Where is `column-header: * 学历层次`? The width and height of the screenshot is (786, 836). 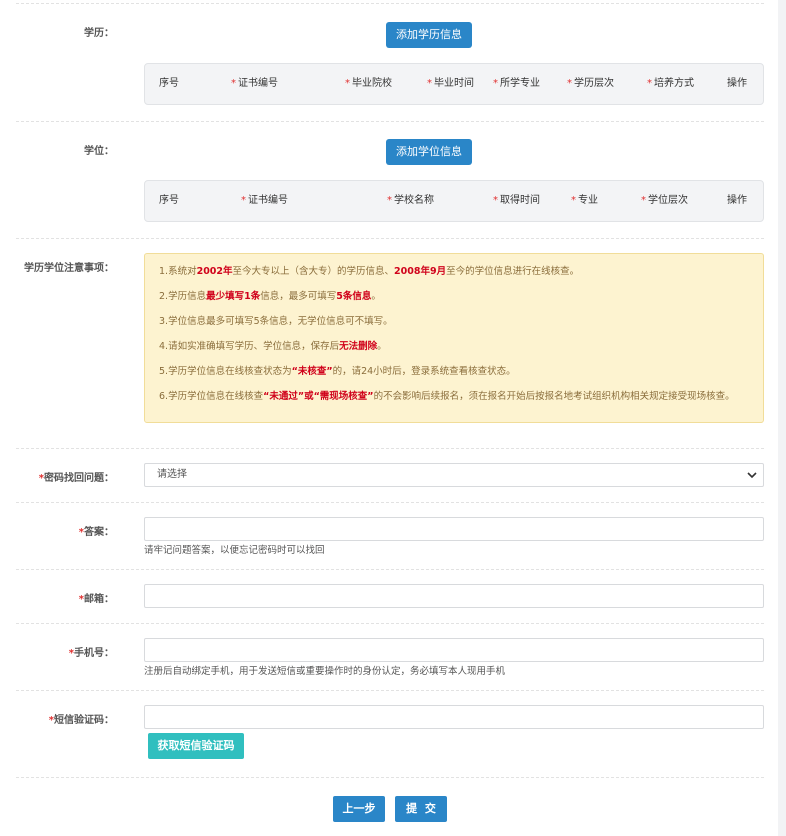
column-header: * 学历层次 is located at coordinates (590, 84).